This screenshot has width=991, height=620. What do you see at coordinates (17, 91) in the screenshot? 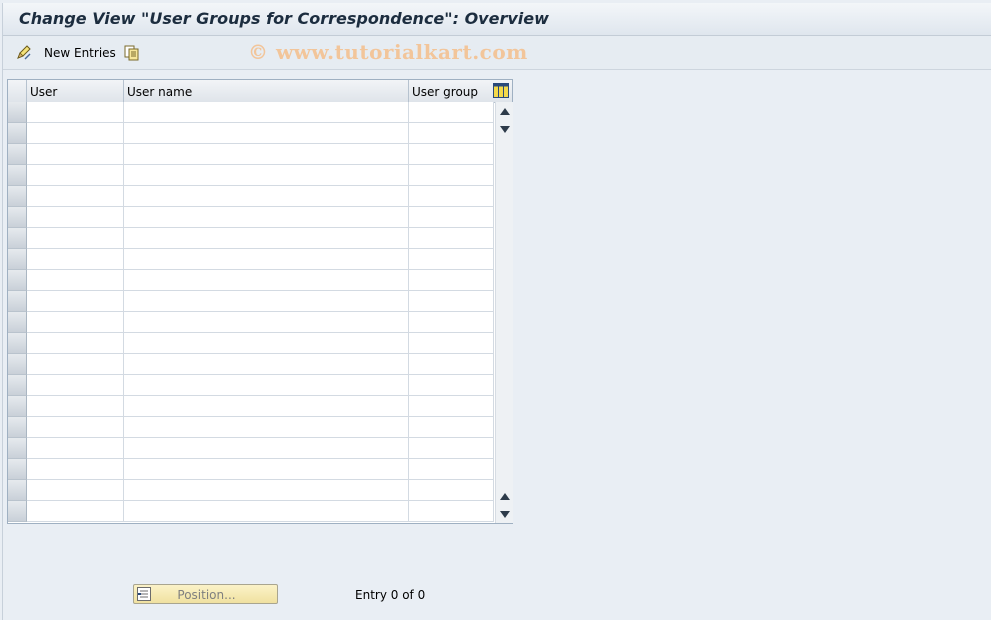
I see `select-all-corner` at bounding box center [17, 91].